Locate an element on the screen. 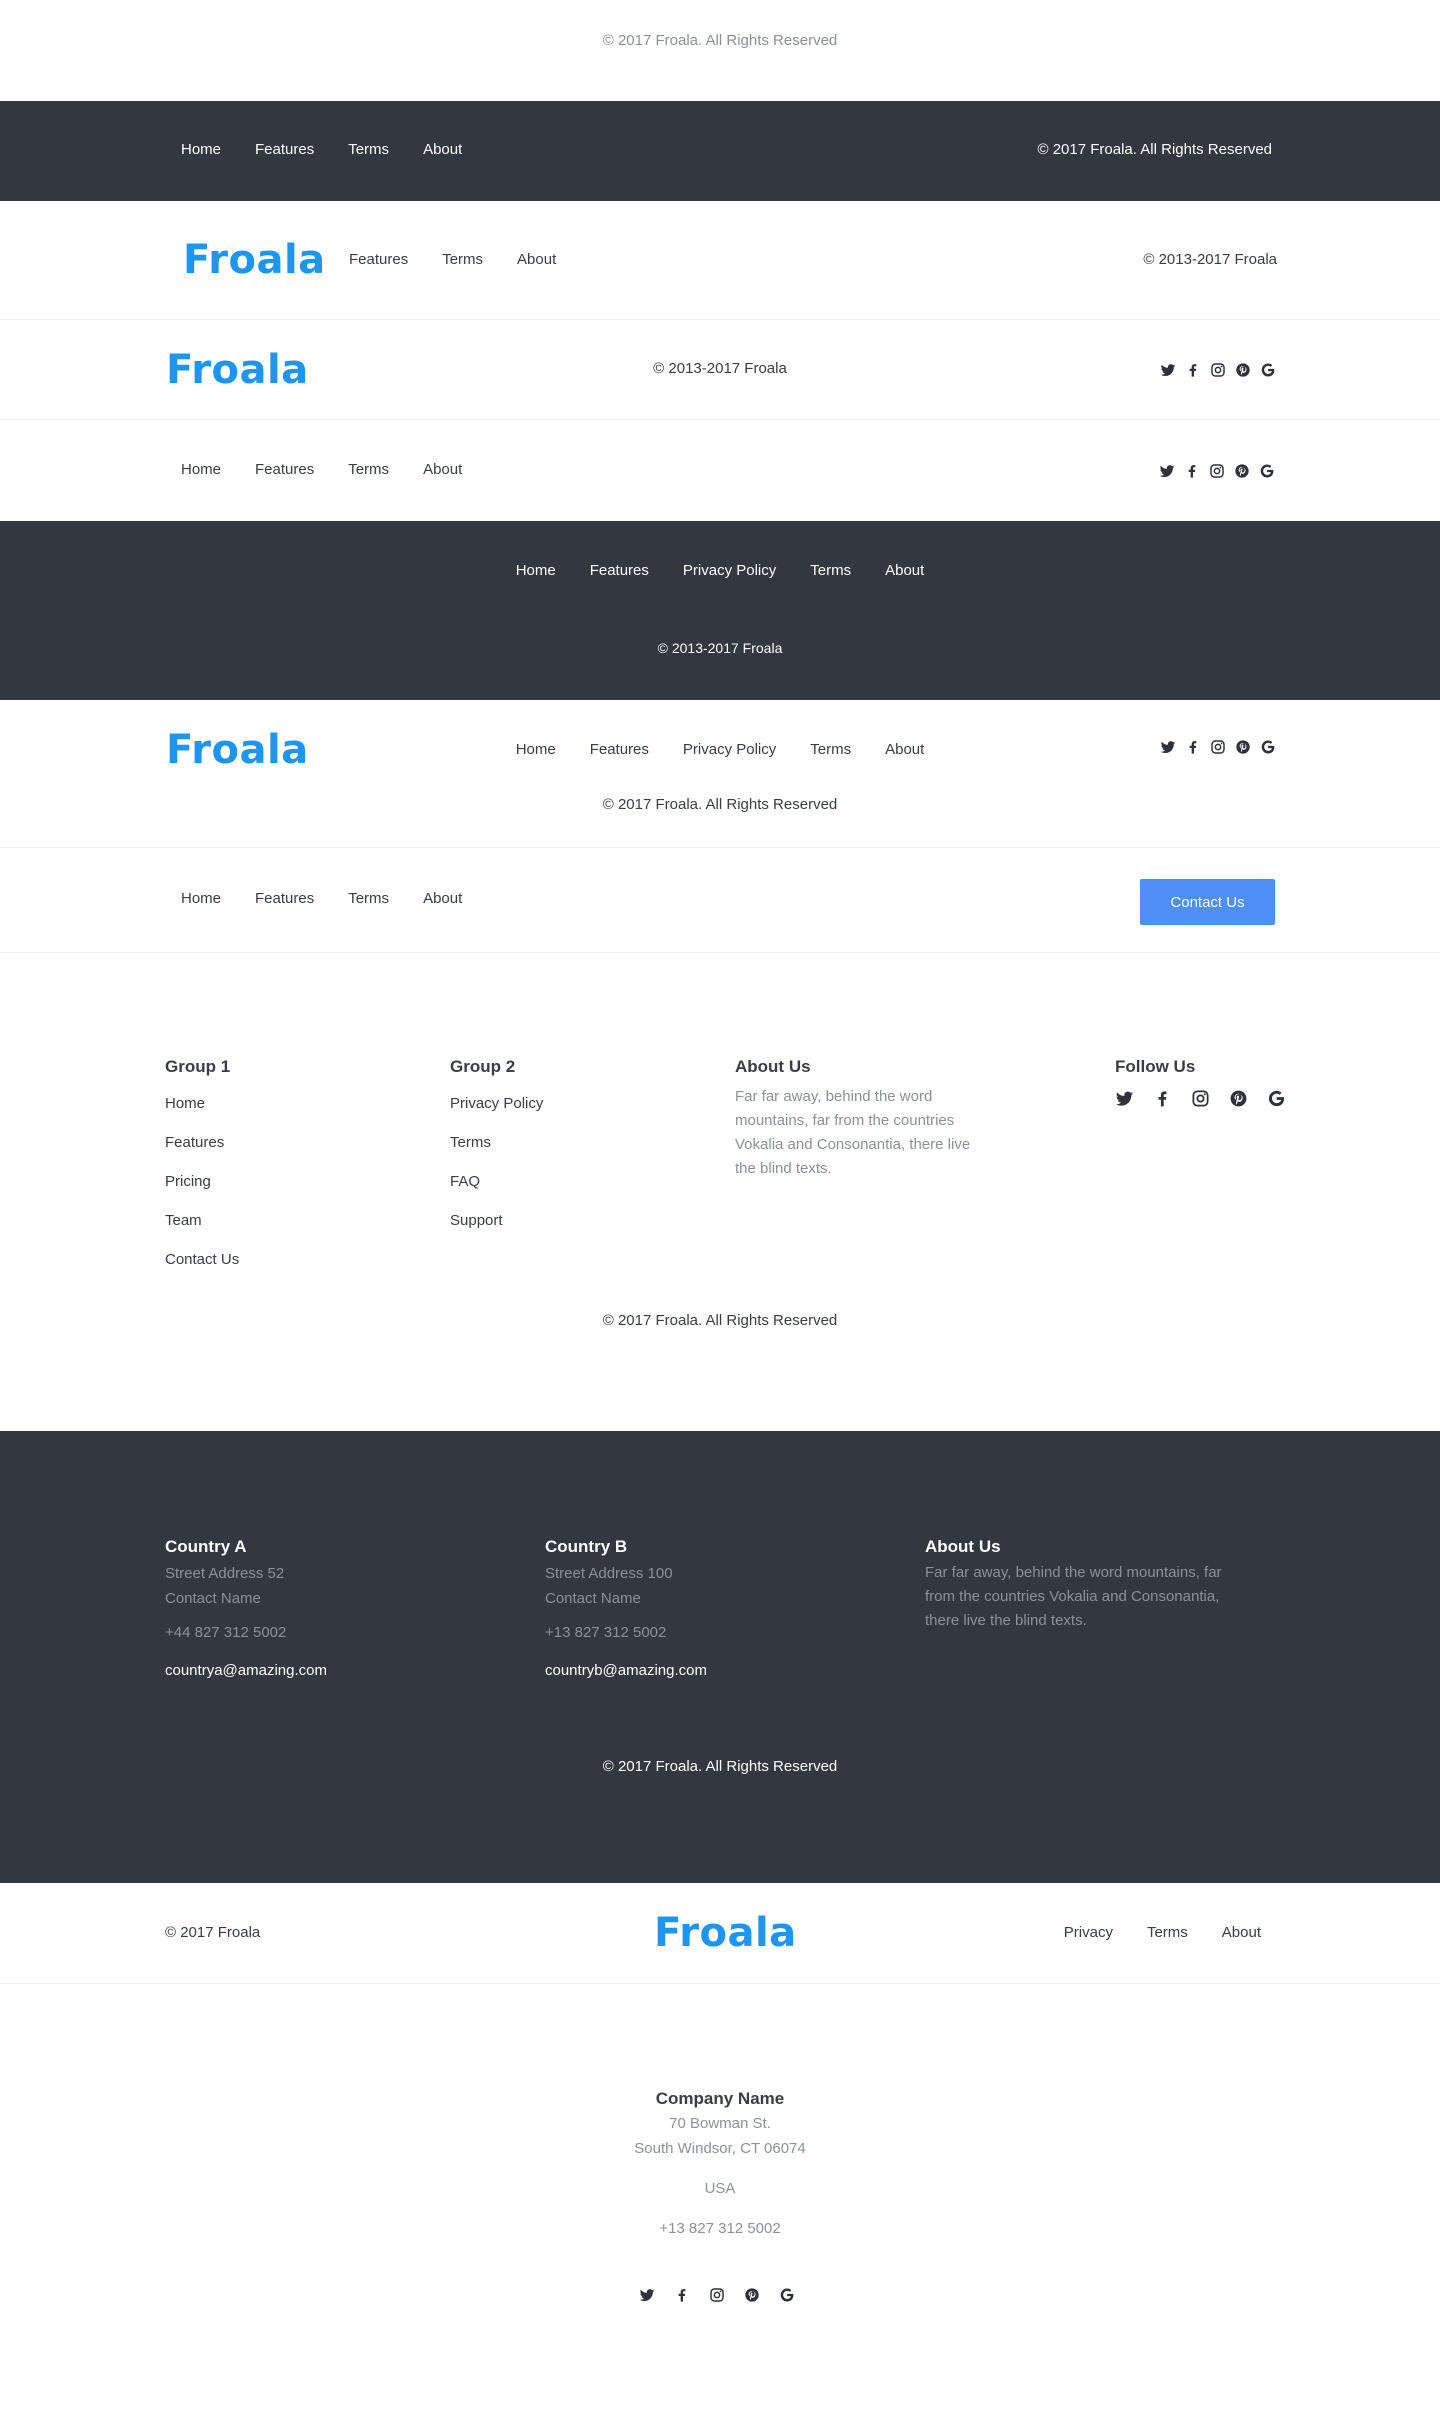 The image size is (1440, 2430). link-contact-us: Contact Us is located at coordinates (202, 1259).